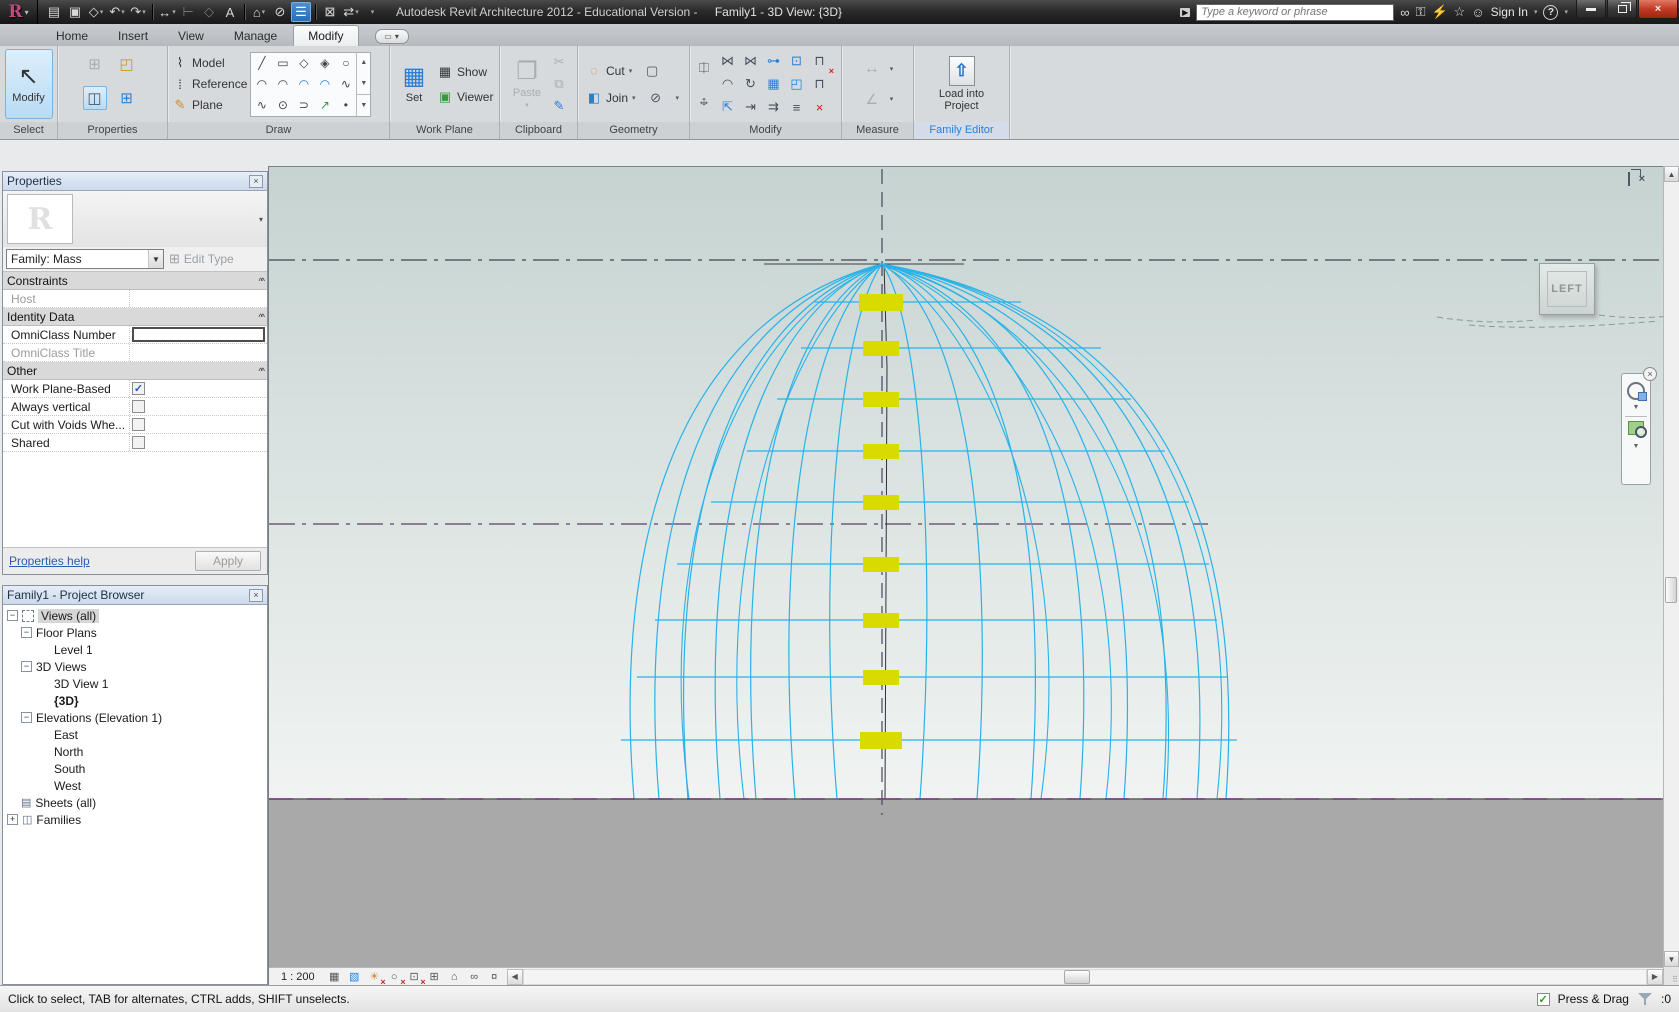  What do you see at coordinates (364, 104) in the screenshot?
I see `gallery-expand-icon: ▼` at bounding box center [364, 104].